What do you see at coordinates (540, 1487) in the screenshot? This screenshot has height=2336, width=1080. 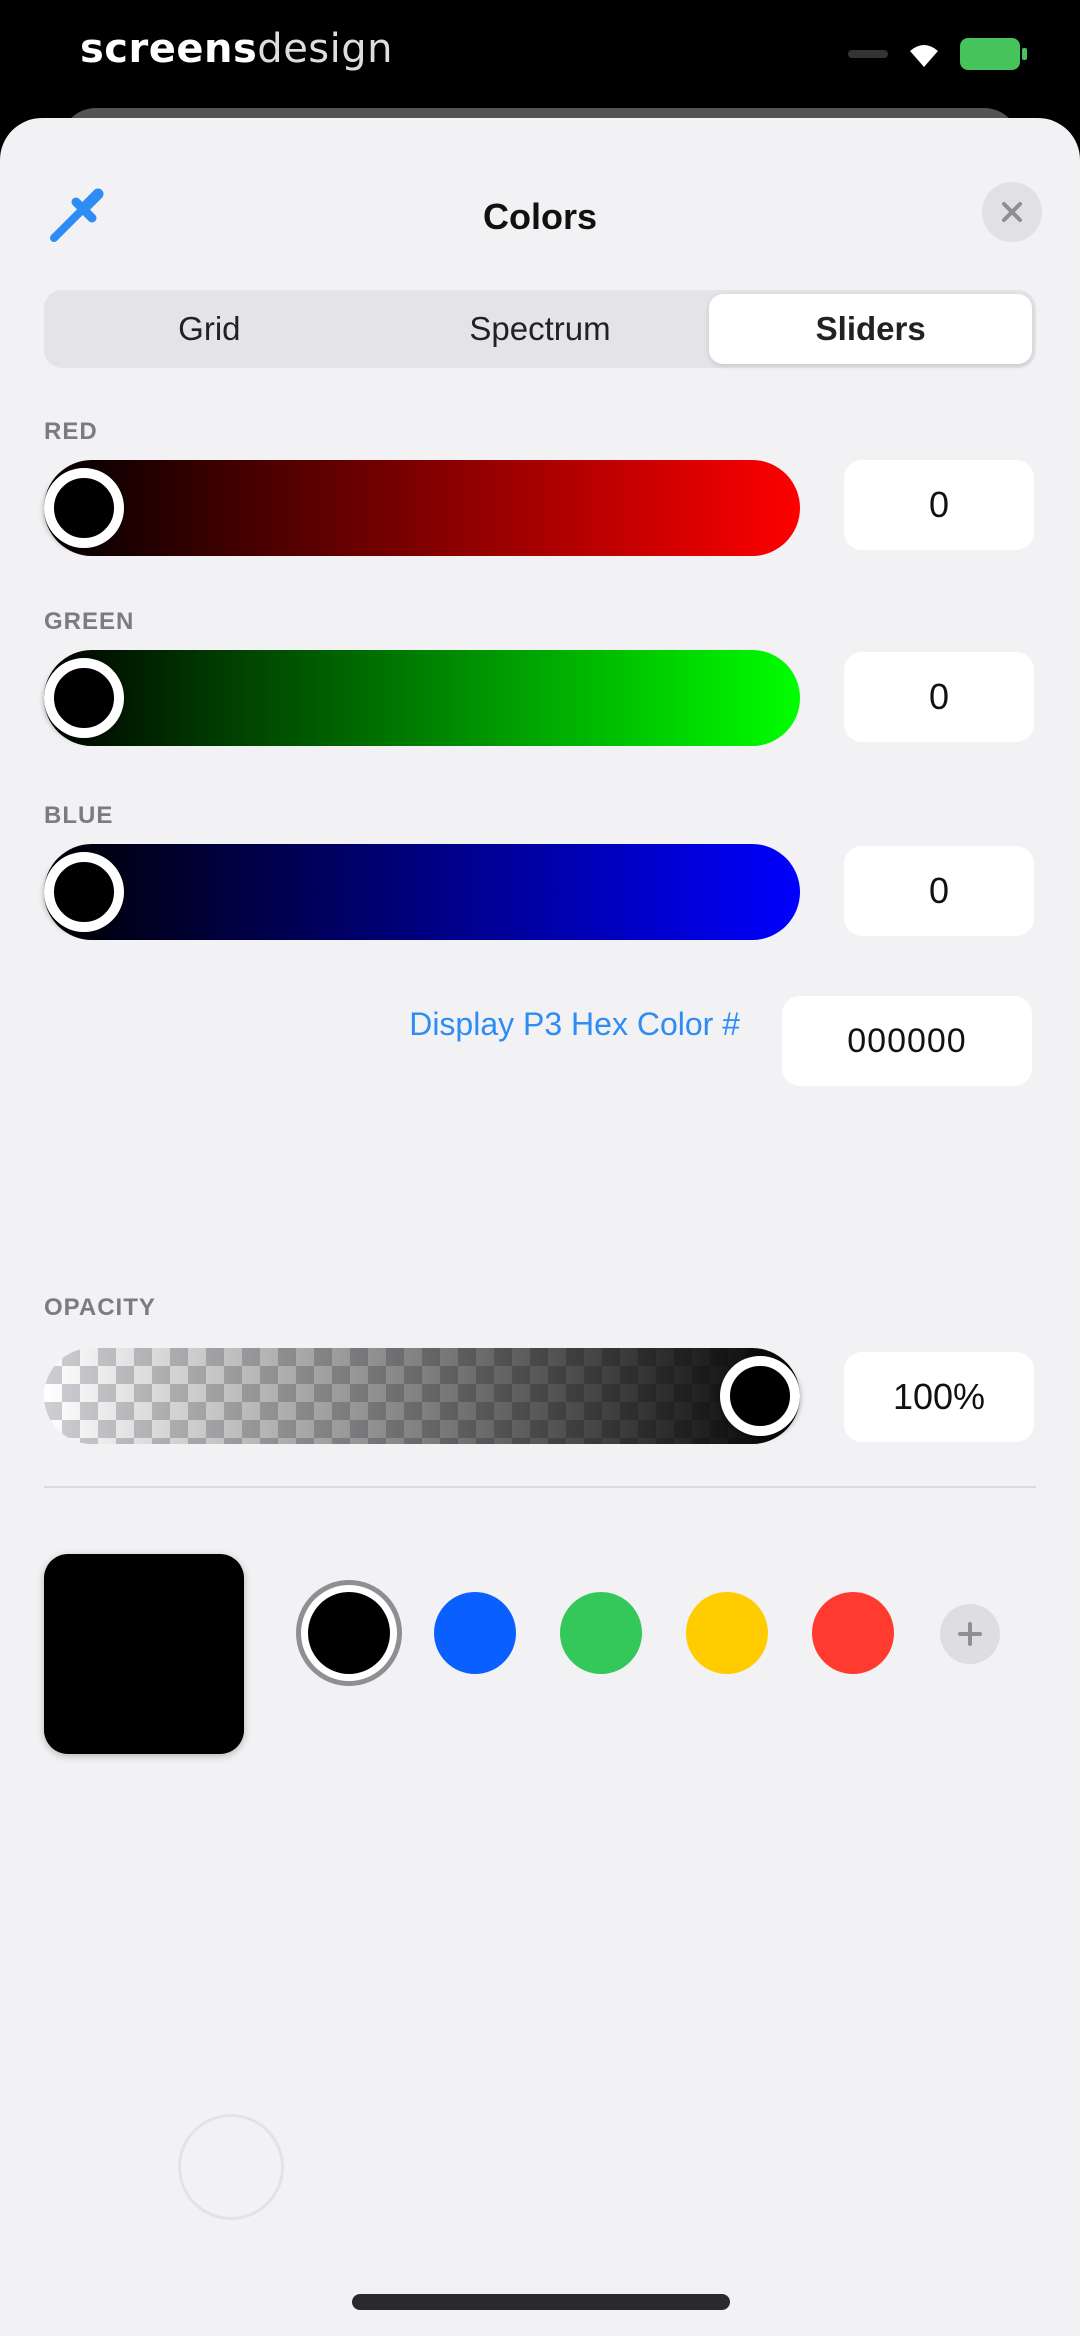 I see `divider` at bounding box center [540, 1487].